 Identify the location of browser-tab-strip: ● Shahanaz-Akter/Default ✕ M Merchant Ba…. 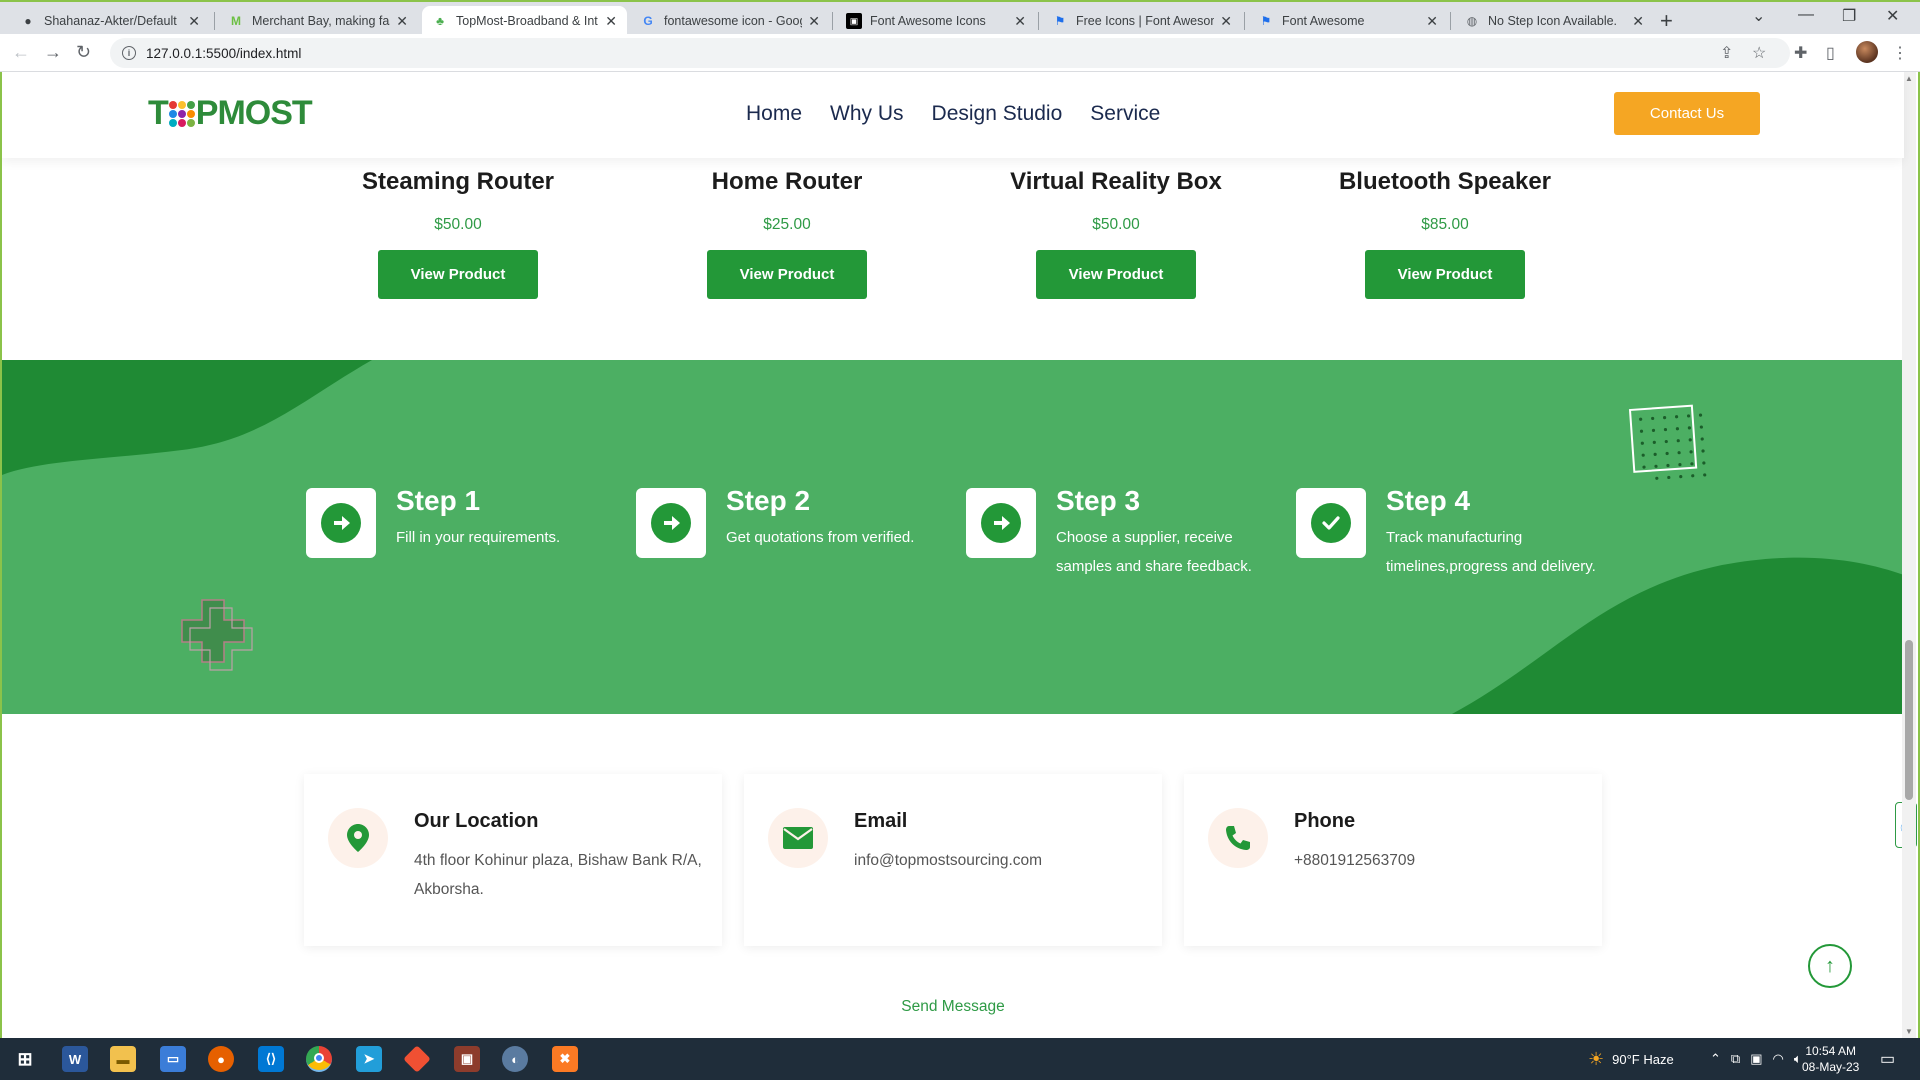
(960, 18).